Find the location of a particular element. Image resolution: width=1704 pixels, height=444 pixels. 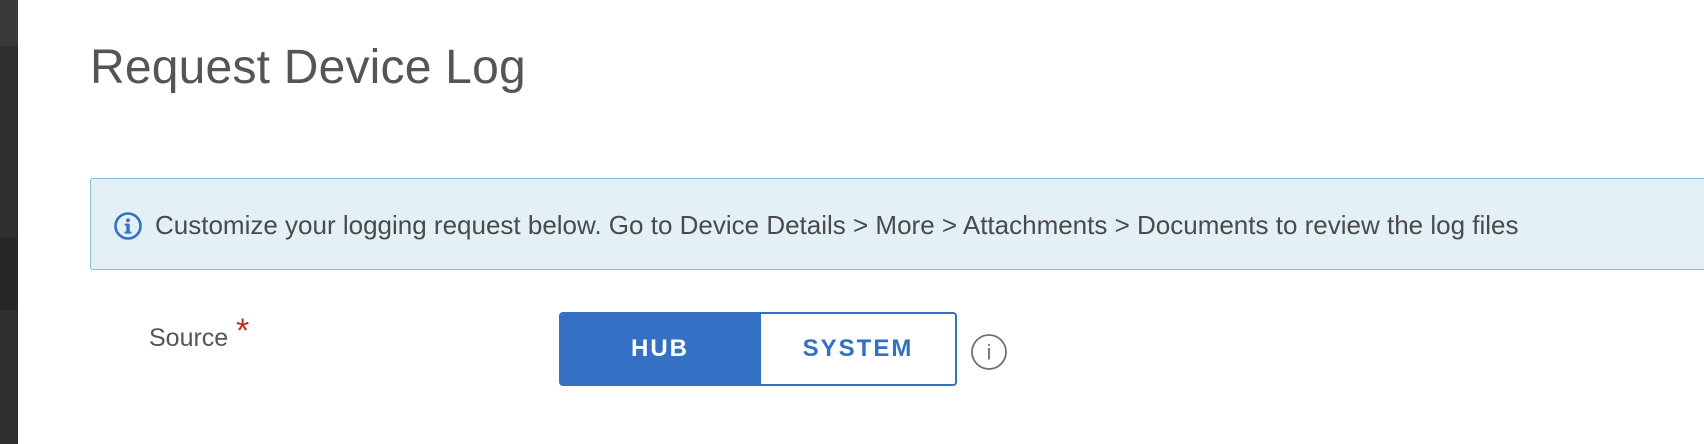

source-label: Source is located at coordinates (189, 338).